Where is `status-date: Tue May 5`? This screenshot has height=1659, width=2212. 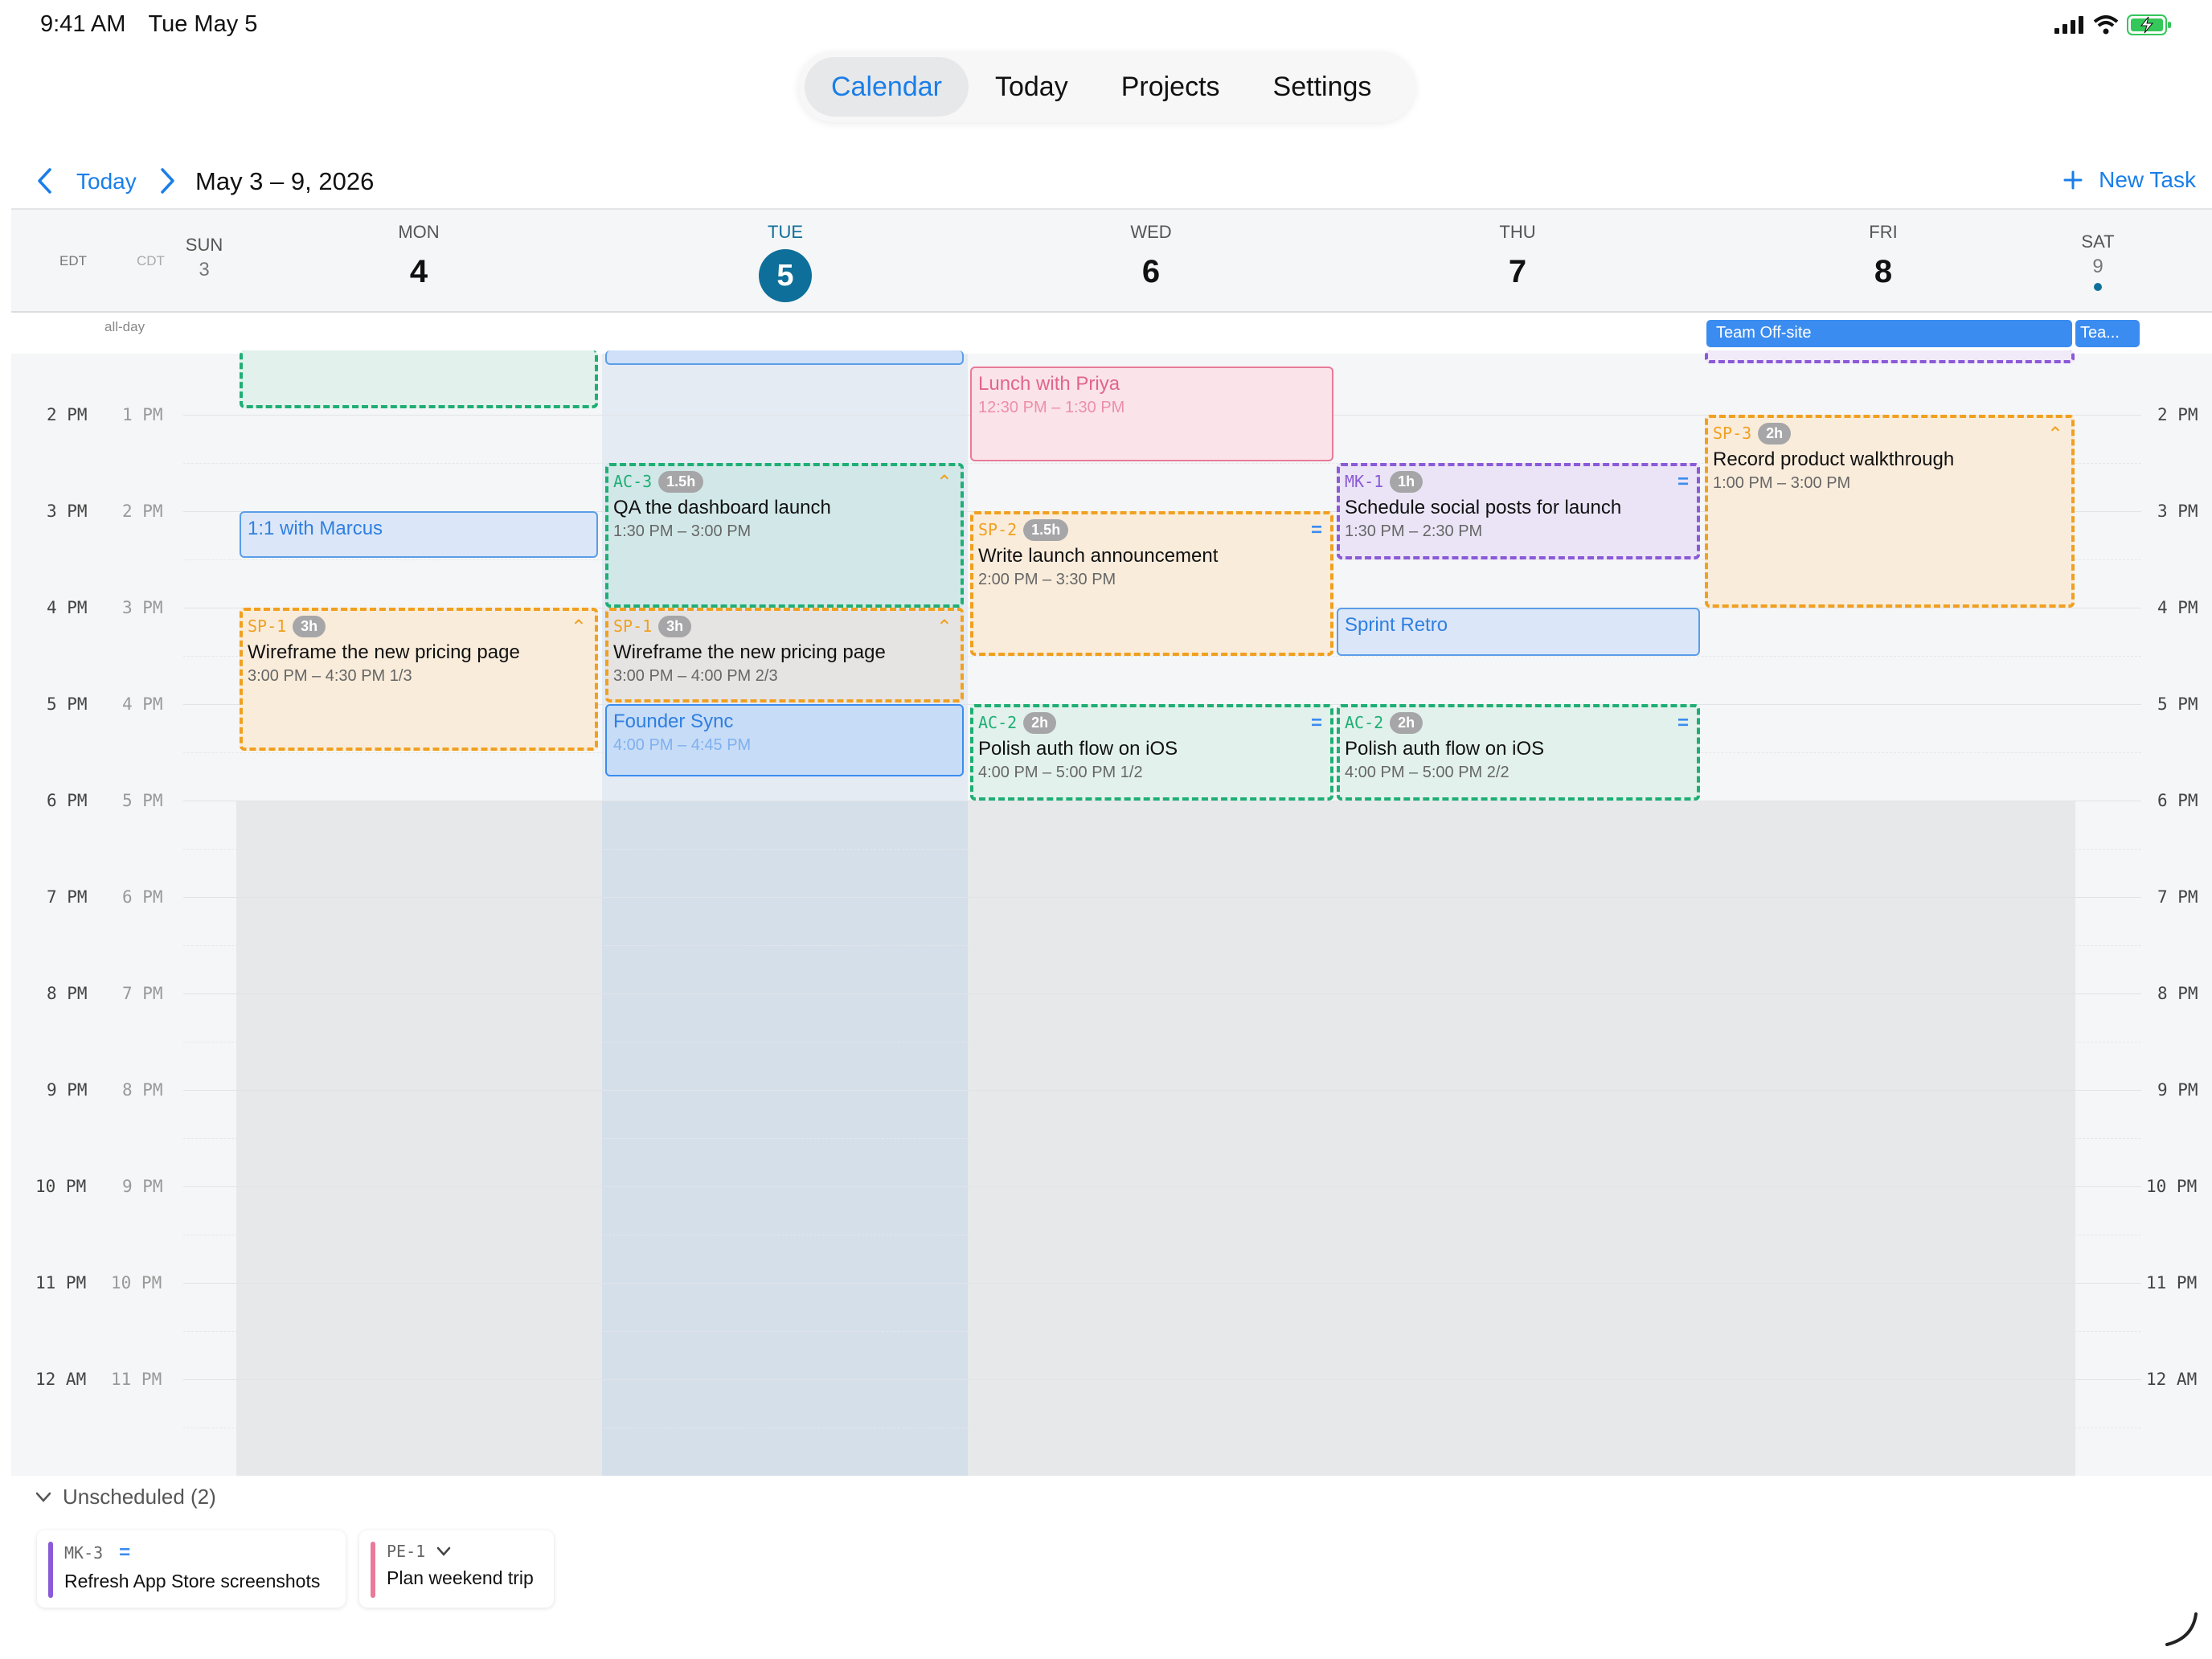
status-date: Tue May 5 is located at coordinates (203, 24).